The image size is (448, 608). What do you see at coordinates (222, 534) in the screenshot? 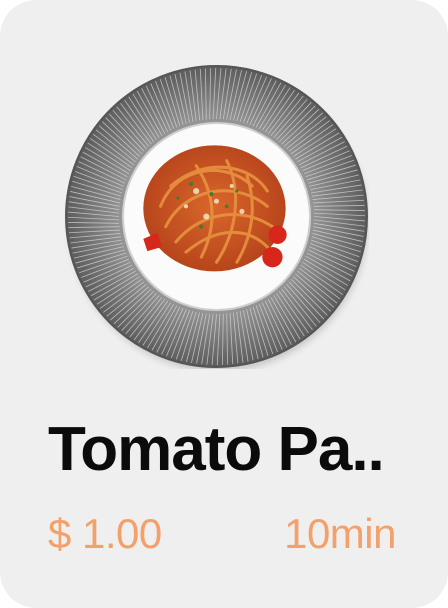
I see `card-meta: $ 1.00 10min` at bounding box center [222, 534].